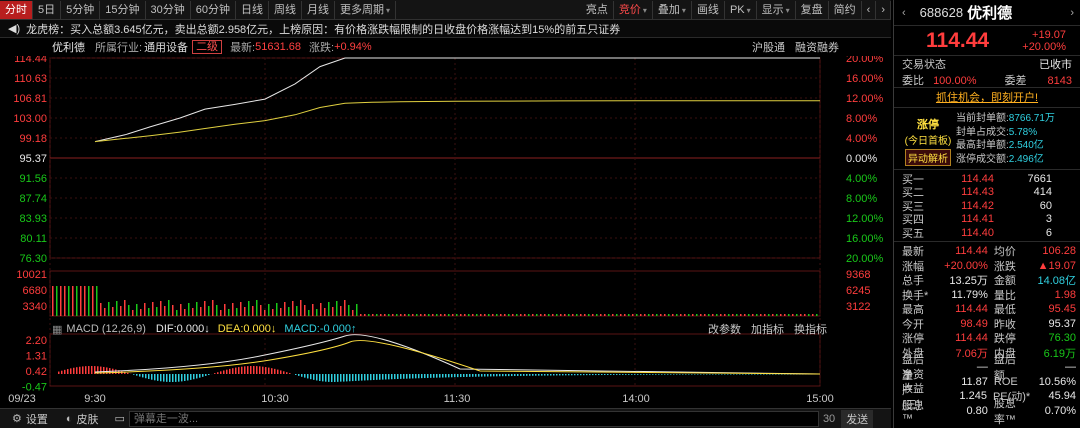 Image resolution: width=1080 pixels, height=428 pixels. Describe the element at coordinates (1059, 353) in the screenshot. I see `stat-value-2: 6.19万` at that location.